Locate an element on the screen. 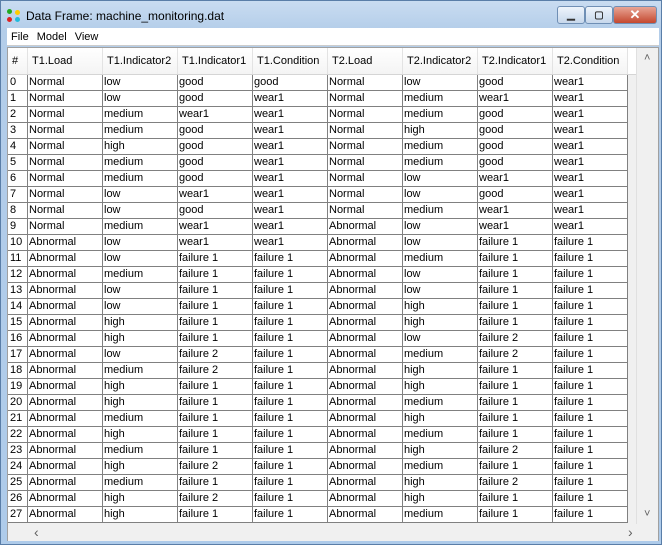 This screenshot has height=545, width=662. close-button: ✕ is located at coordinates (635, 15).